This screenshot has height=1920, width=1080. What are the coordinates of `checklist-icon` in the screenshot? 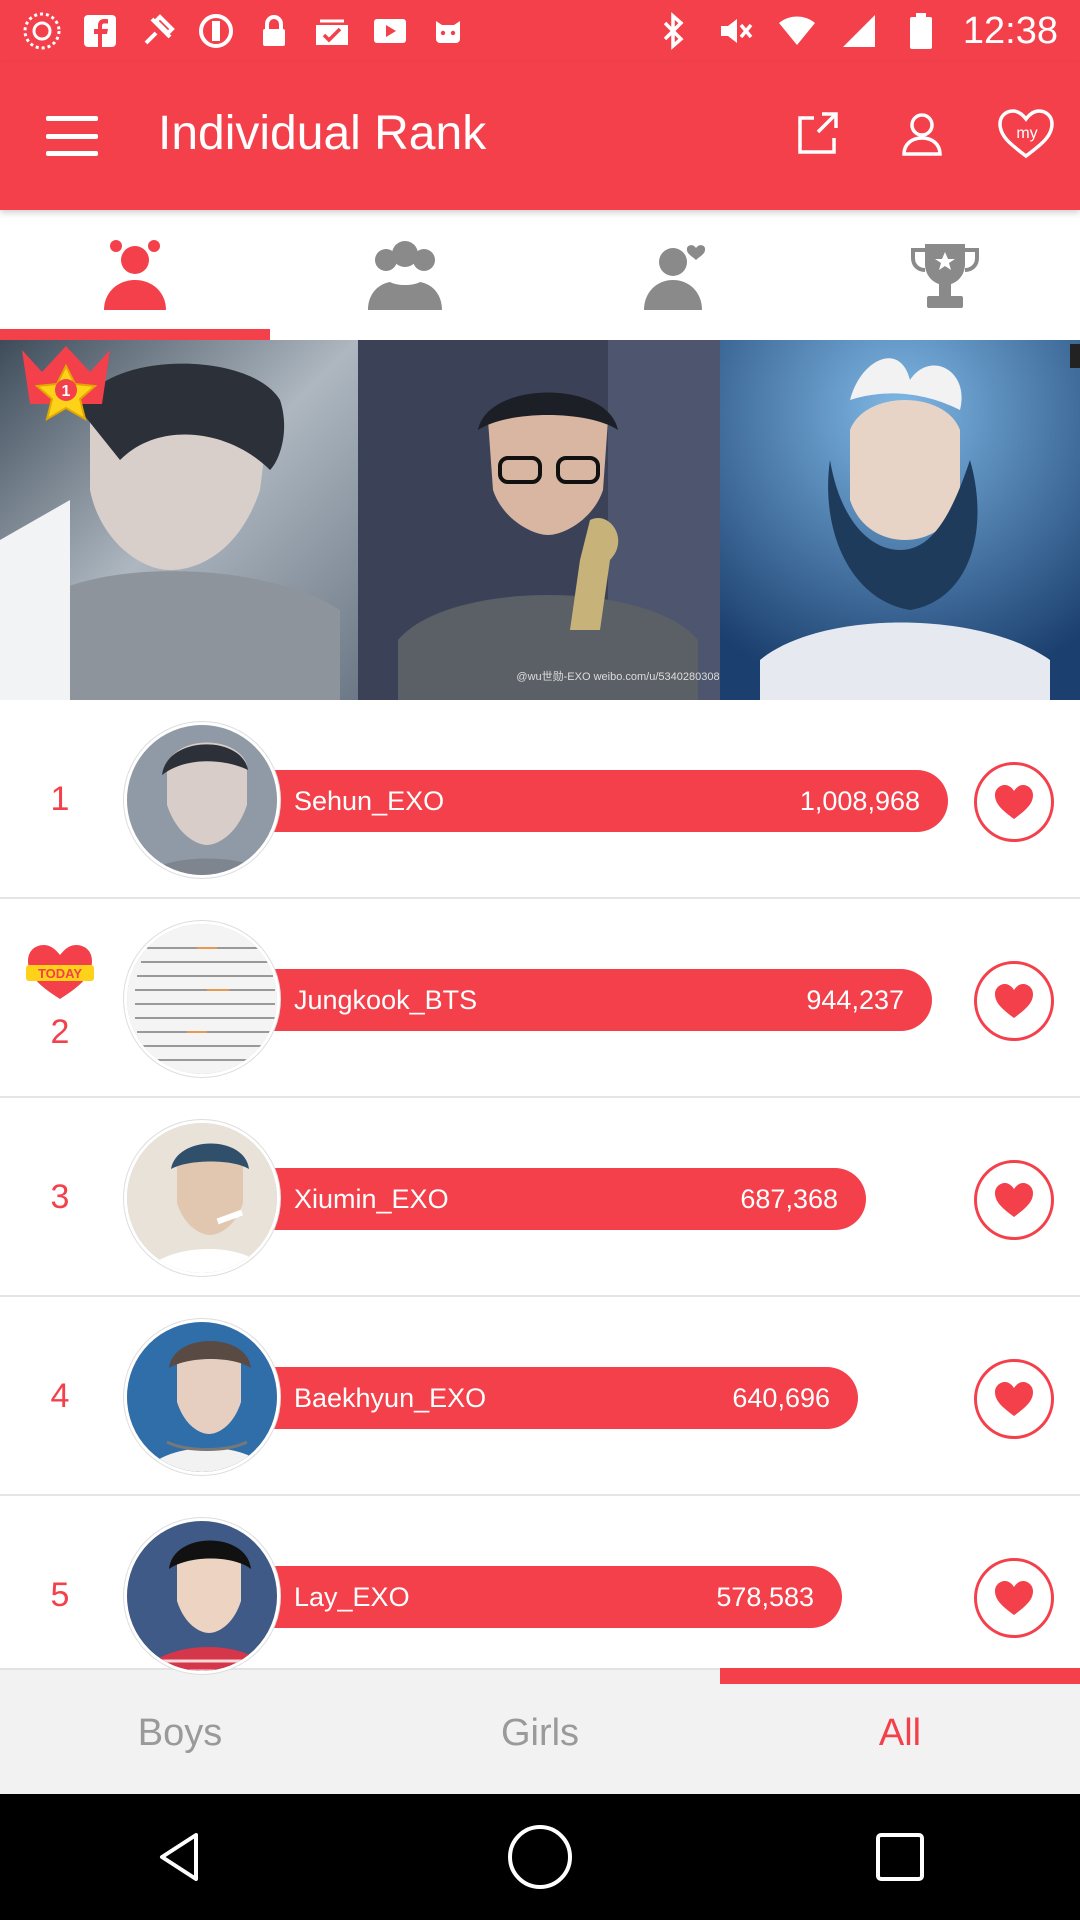 It's located at (332, 31).